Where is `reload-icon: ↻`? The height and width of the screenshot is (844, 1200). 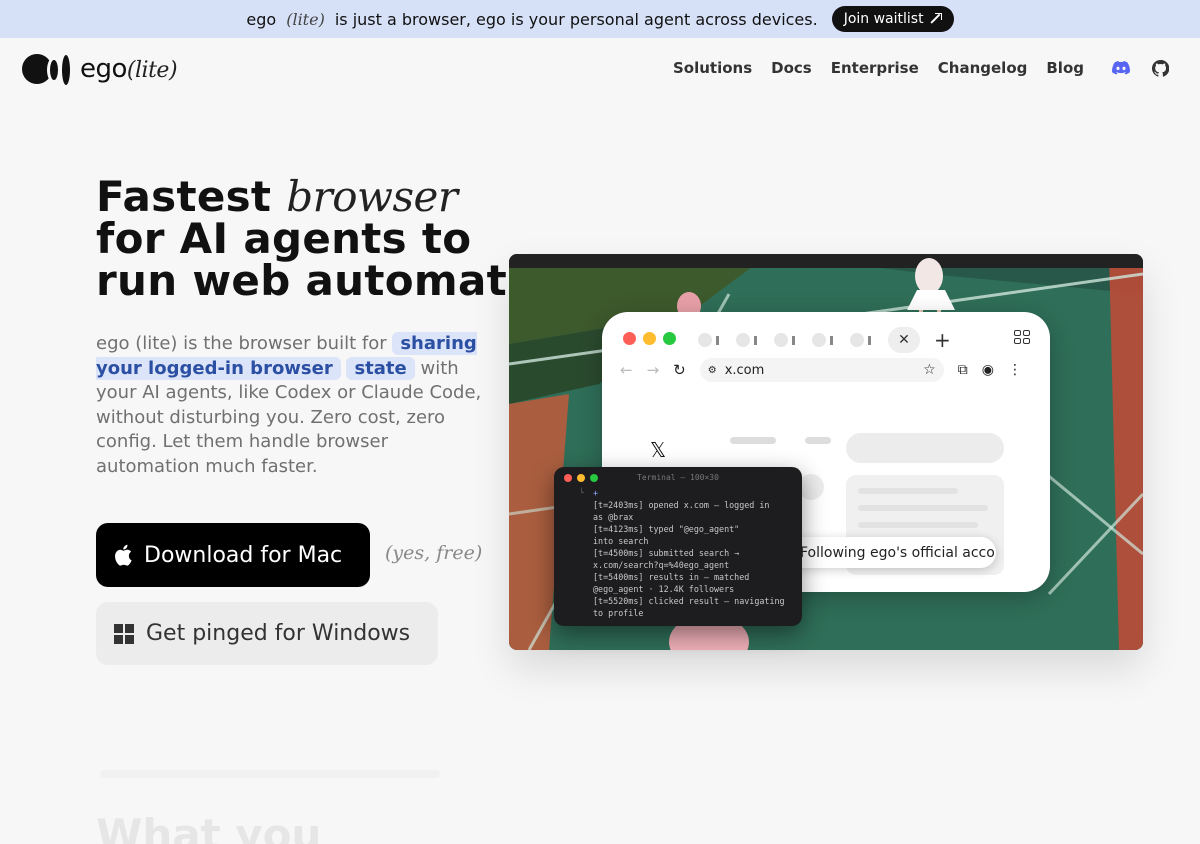 reload-icon: ↻ is located at coordinates (679, 370).